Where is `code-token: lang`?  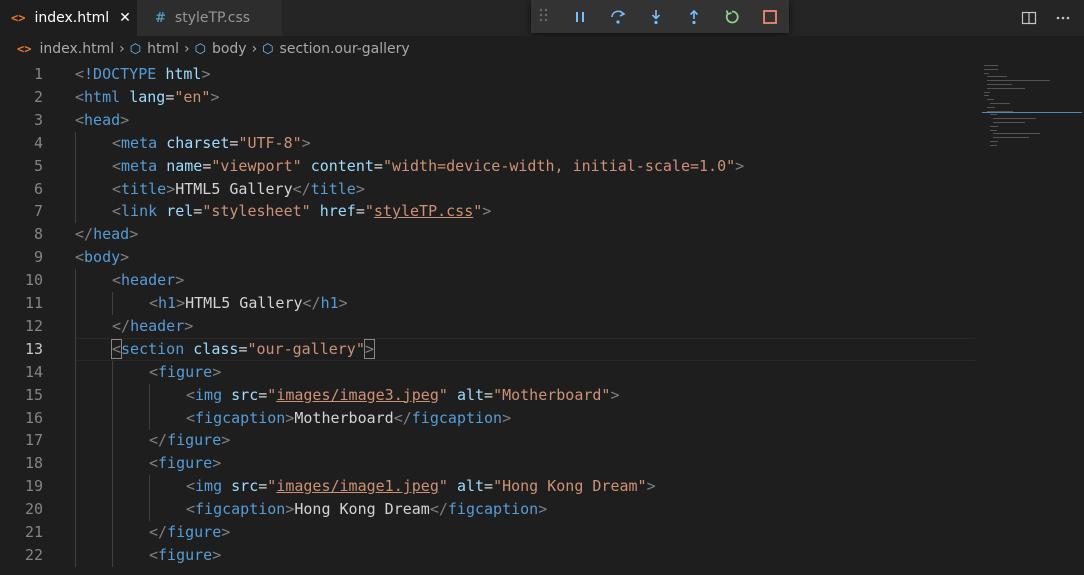
code-token: lang is located at coordinates (147, 96).